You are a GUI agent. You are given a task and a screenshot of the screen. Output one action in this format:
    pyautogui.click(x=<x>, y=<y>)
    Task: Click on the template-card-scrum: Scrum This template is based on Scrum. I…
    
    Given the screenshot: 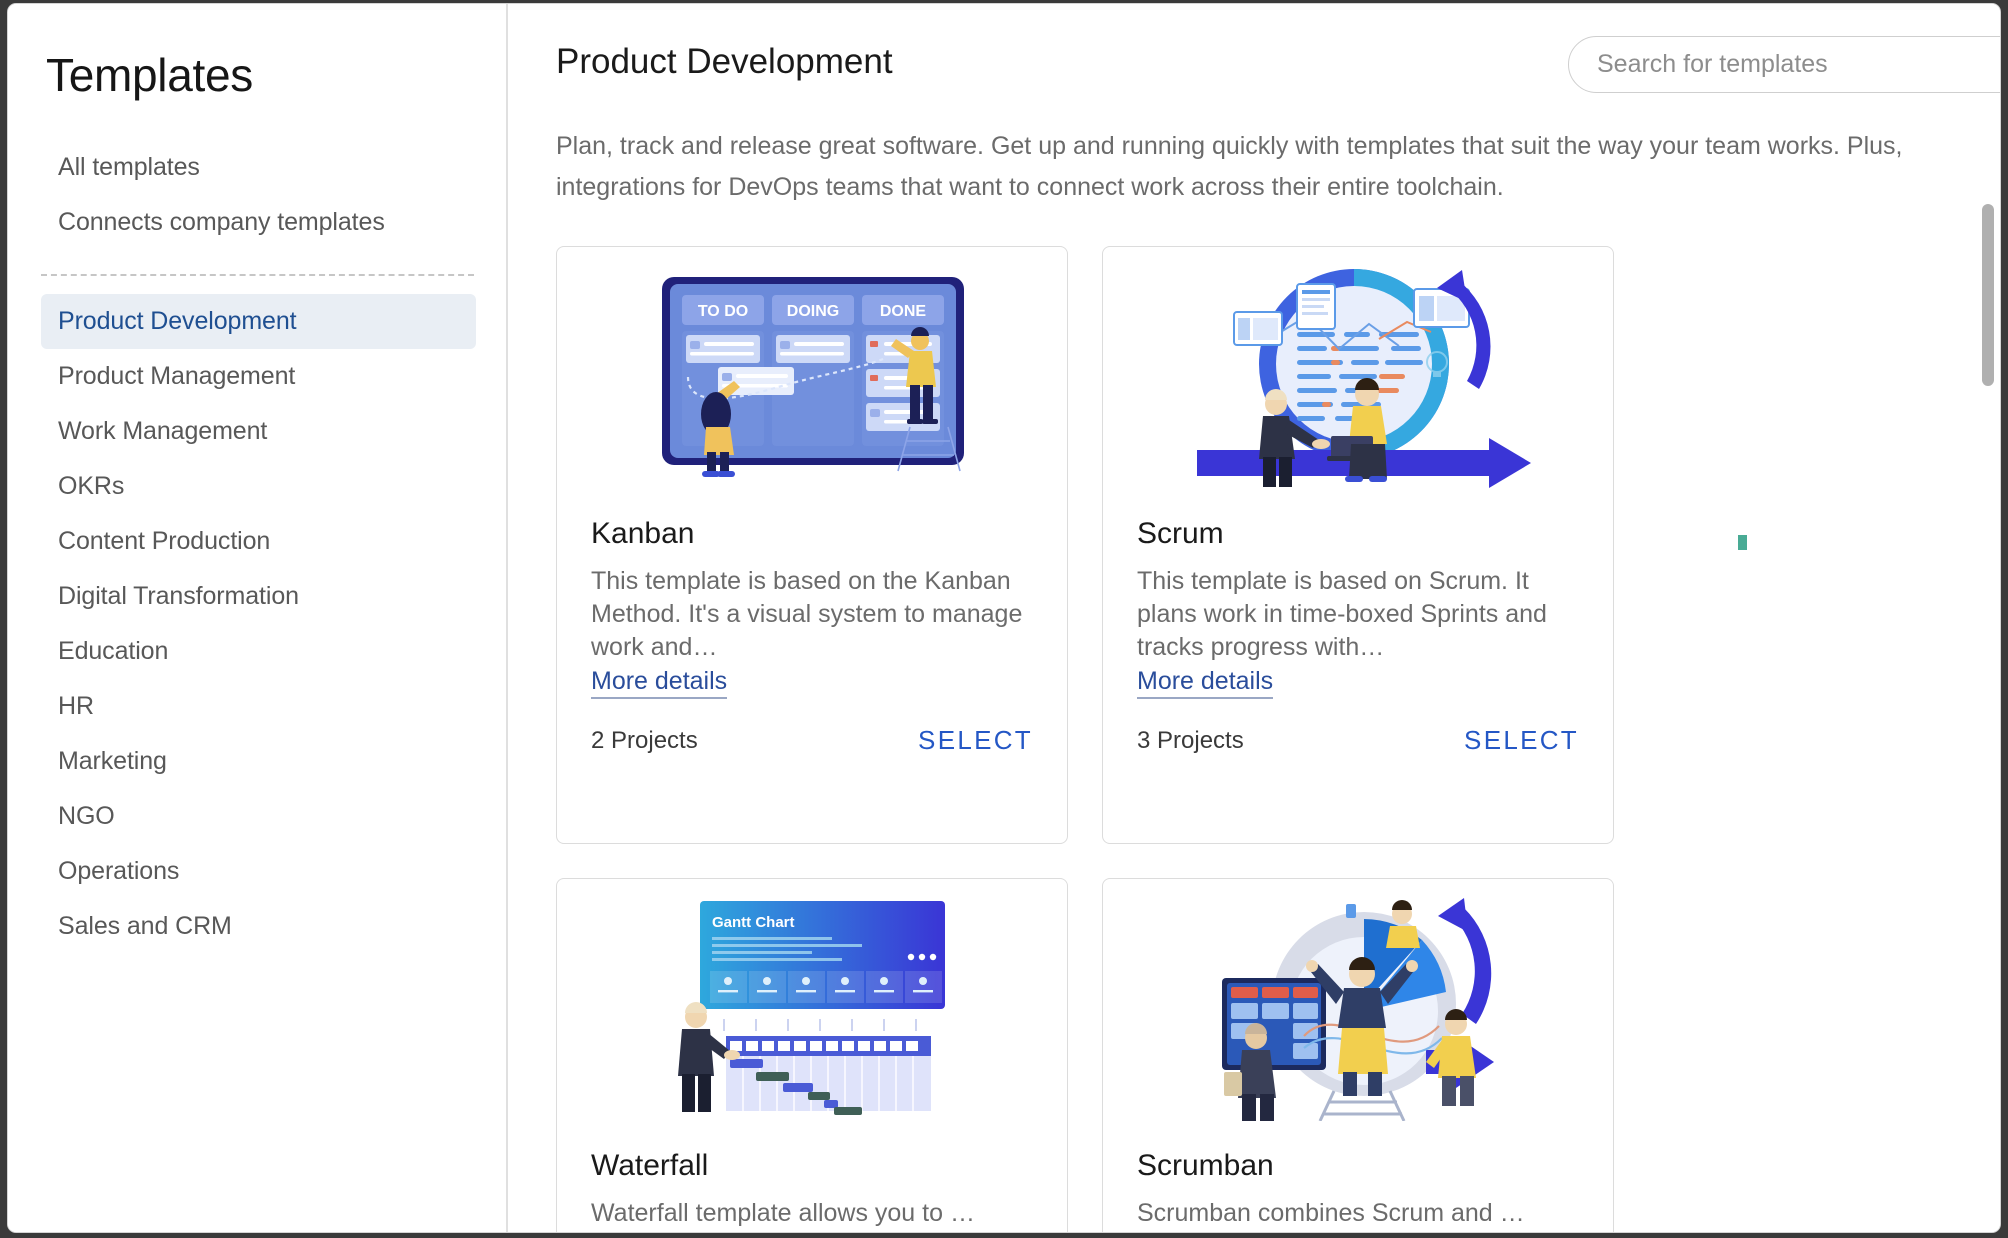 What is the action you would take?
    pyautogui.click(x=1358, y=545)
    